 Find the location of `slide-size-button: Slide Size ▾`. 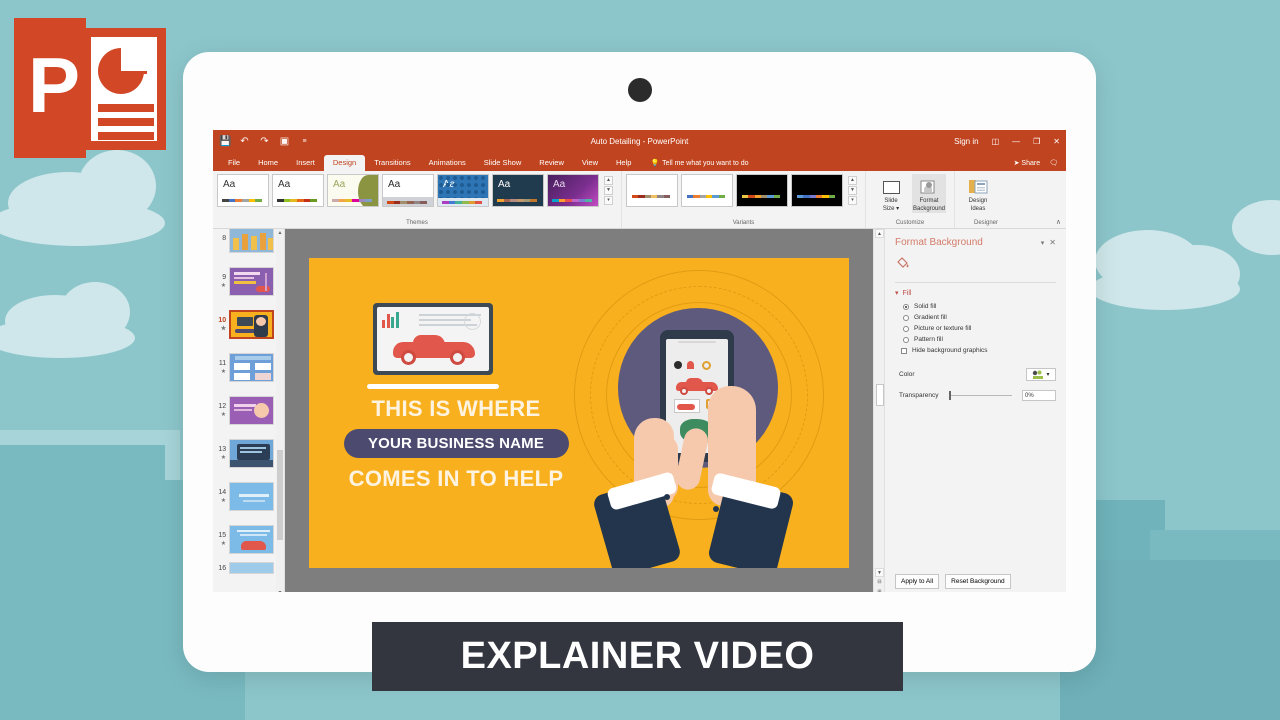

slide-size-button: Slide Size ▾ is located at coordinates (891, 193).